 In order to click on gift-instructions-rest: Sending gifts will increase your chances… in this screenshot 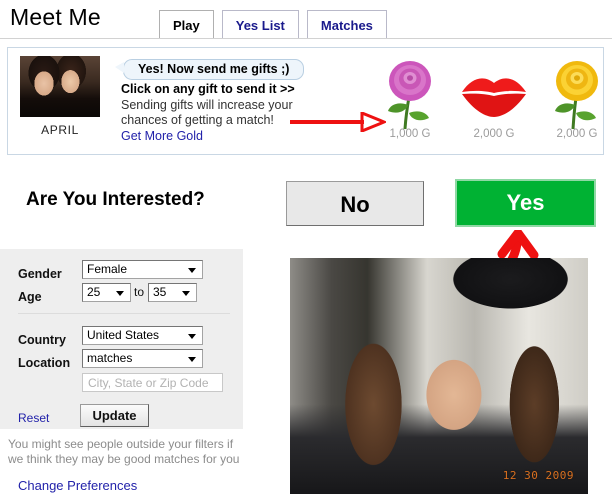, I will do `click(207, 112)`.